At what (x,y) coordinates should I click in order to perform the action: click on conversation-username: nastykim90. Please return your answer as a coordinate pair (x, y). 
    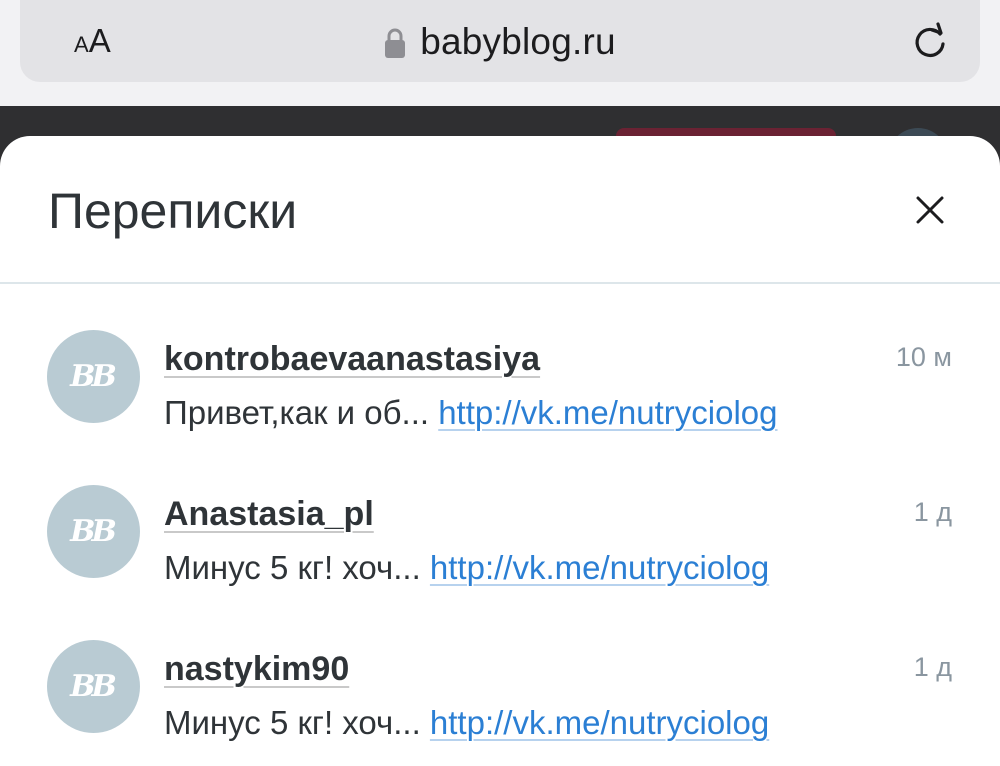
    Looking at the image, I should click on (256, 669).